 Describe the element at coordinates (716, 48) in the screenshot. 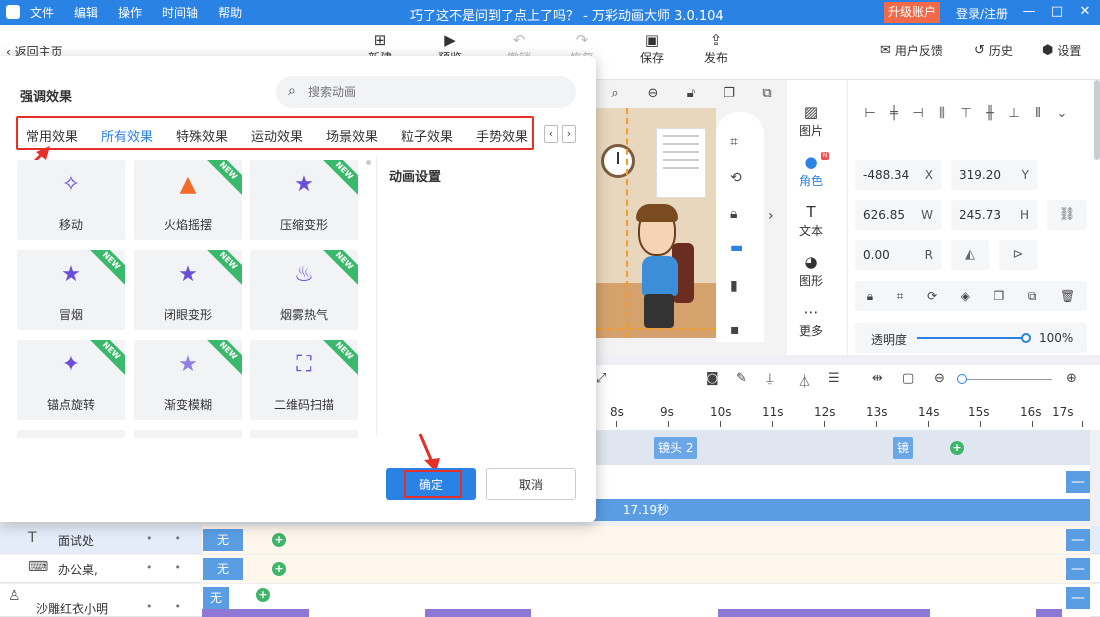

I see `publish-button: ⇪ 发布` at that location.